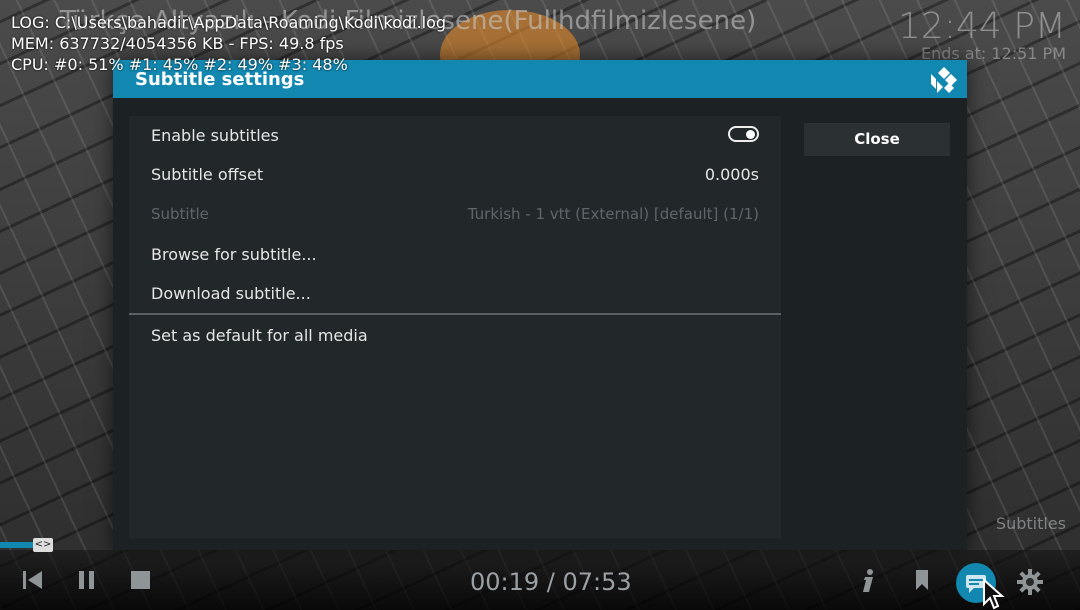  I want to click on close-button: Close, so click(877, 139).